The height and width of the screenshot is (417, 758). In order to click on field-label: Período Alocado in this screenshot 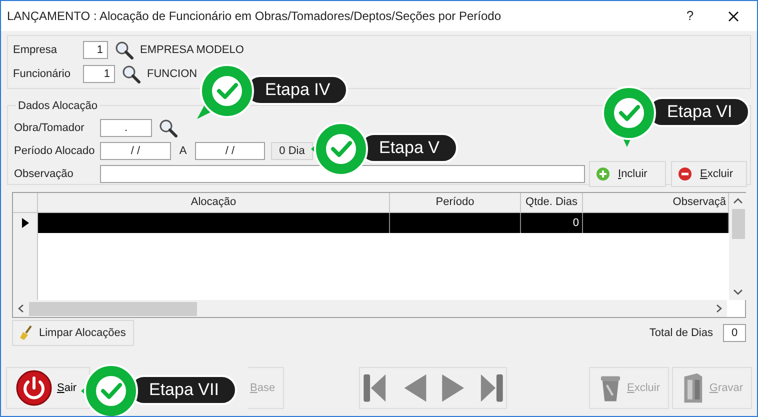, I will do `click(55, 151)`.